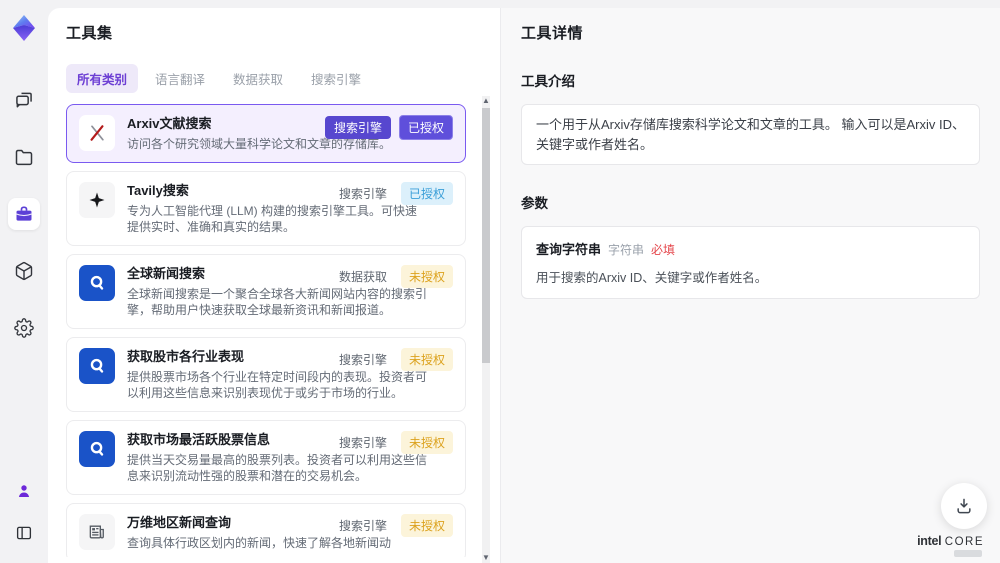  I want to click on param-required-badge: 必填, so click(663, 250).